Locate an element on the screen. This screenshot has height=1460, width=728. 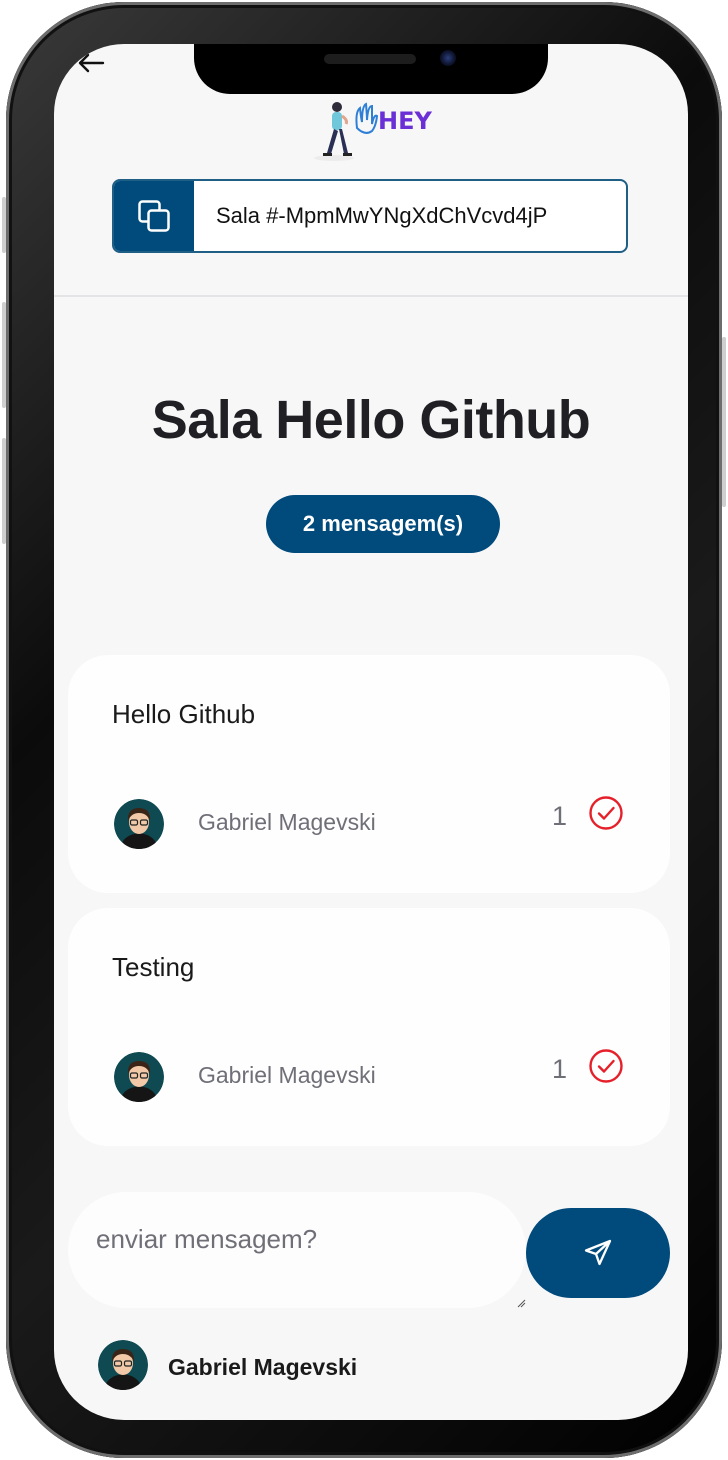
front-camera is located at coordinates (448, 58).